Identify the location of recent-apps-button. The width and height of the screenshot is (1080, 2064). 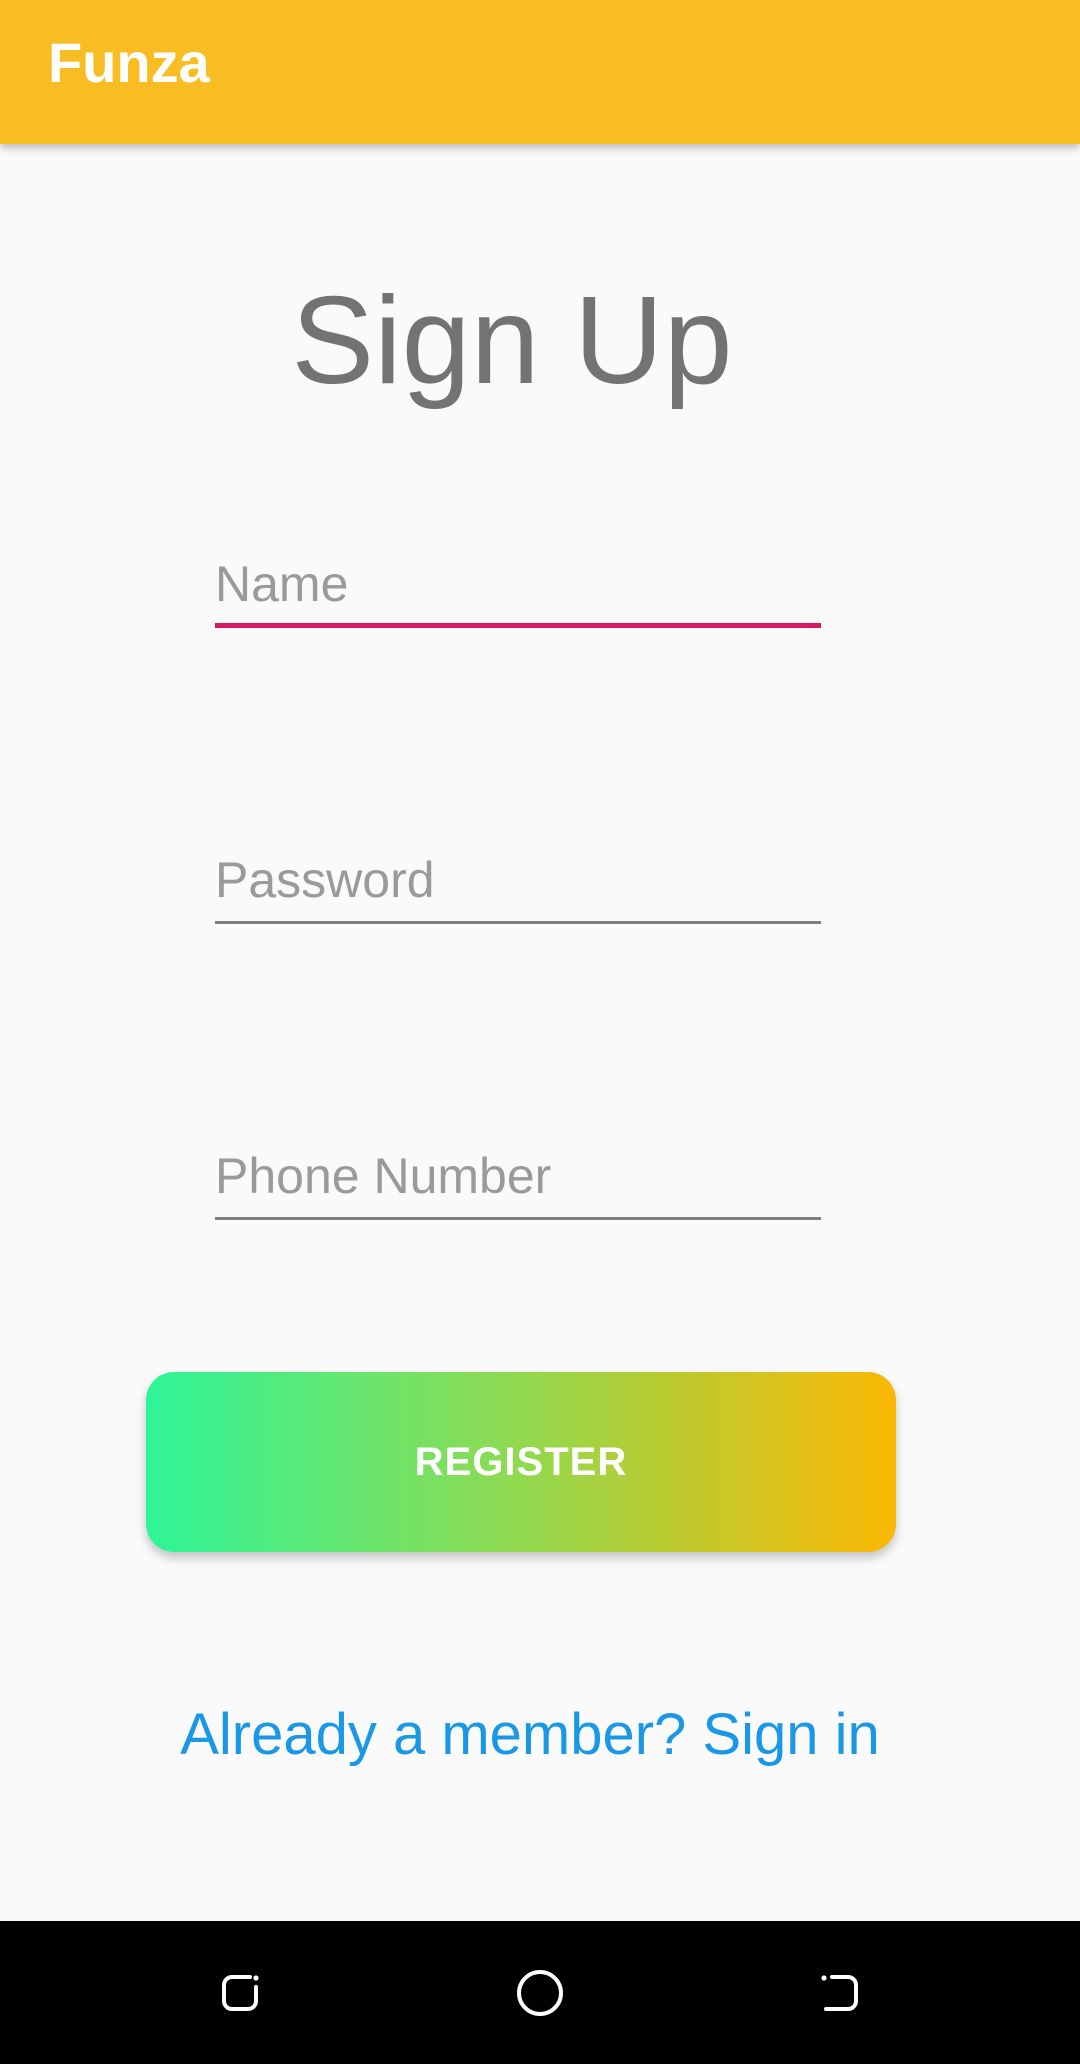
(240, 1993).